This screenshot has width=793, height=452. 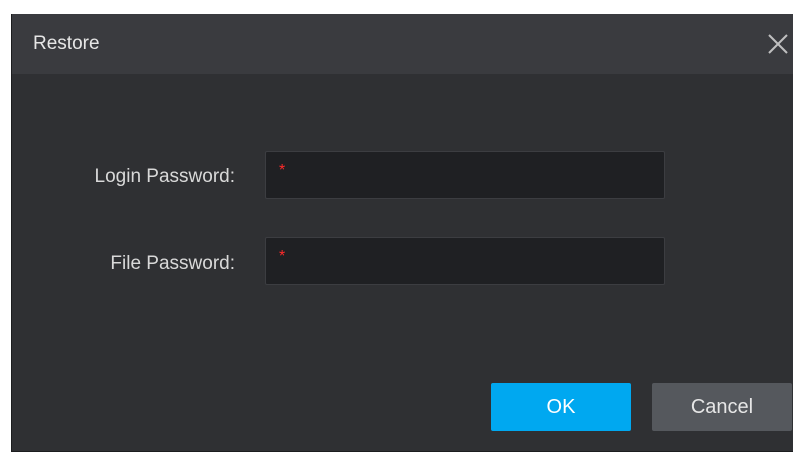 What do you see at coordinates (474, 261) in the screenshot?
I see `file-password-input` at bounding box center [474, 261].